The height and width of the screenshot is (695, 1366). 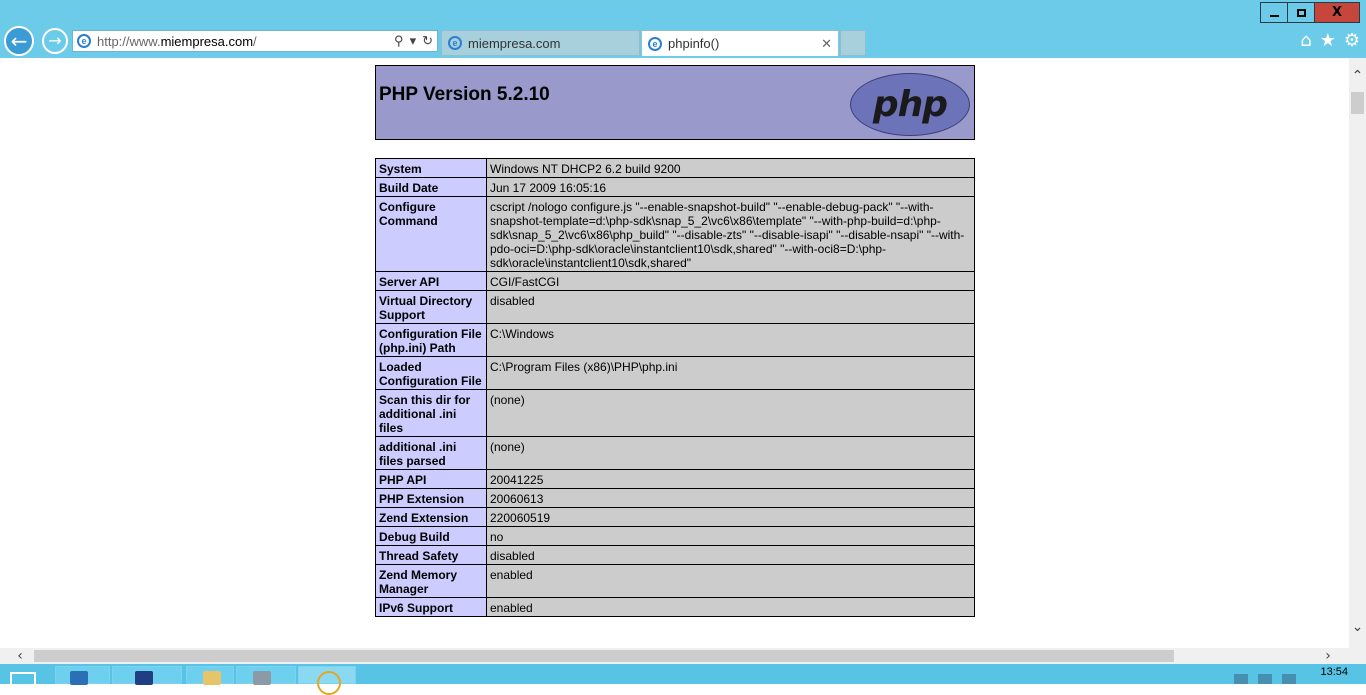 What do you see at coordinates (1357, 627) in the screenshot?
I see `scroll-down-icon: ⌄` at bounding box center [1357, 627].